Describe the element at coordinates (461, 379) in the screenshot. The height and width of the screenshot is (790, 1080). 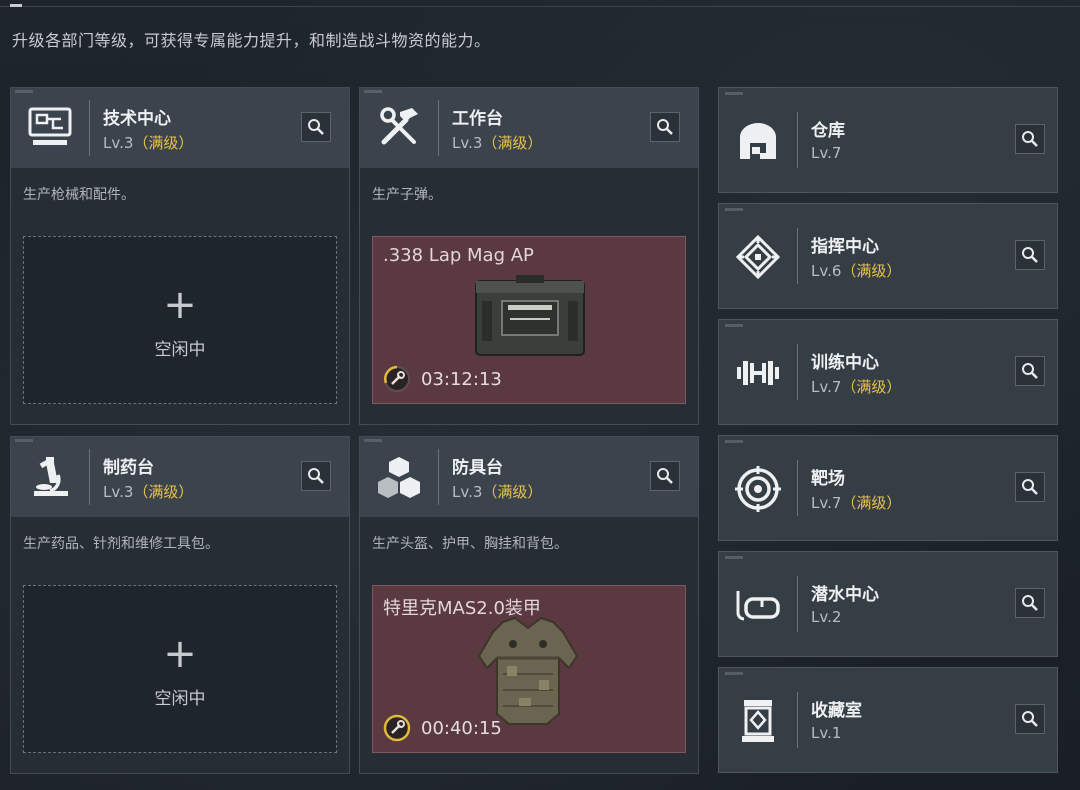
I see `timer-text: 03:12:13` at that location.